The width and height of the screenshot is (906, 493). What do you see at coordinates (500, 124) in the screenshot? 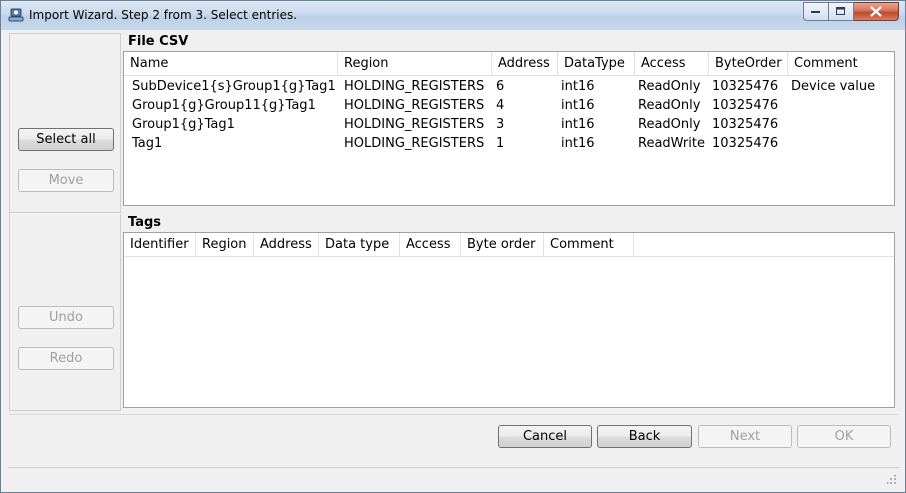
I see `csv-table-cell: 3` at bounding box center [500, 124].